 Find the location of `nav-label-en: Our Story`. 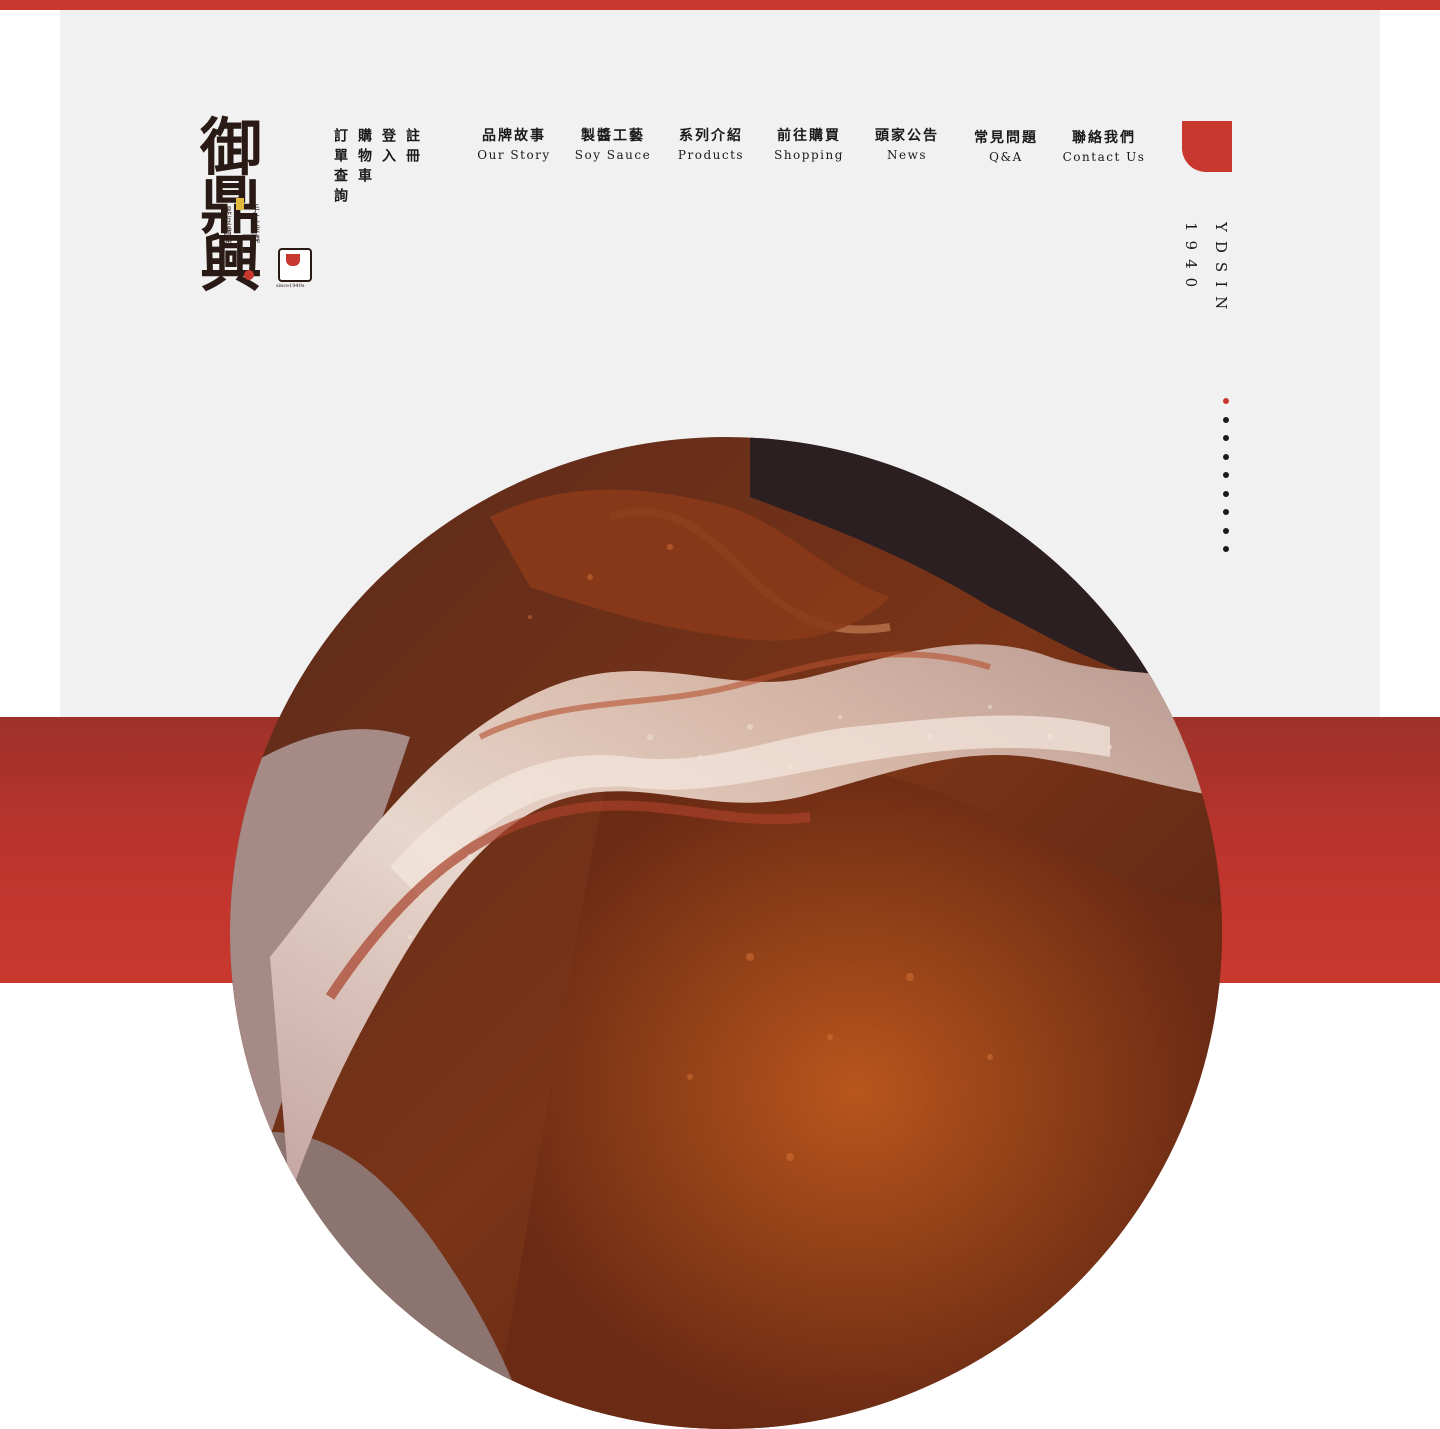

nav-label-en: Our Story is located at coordinates (514, 155).